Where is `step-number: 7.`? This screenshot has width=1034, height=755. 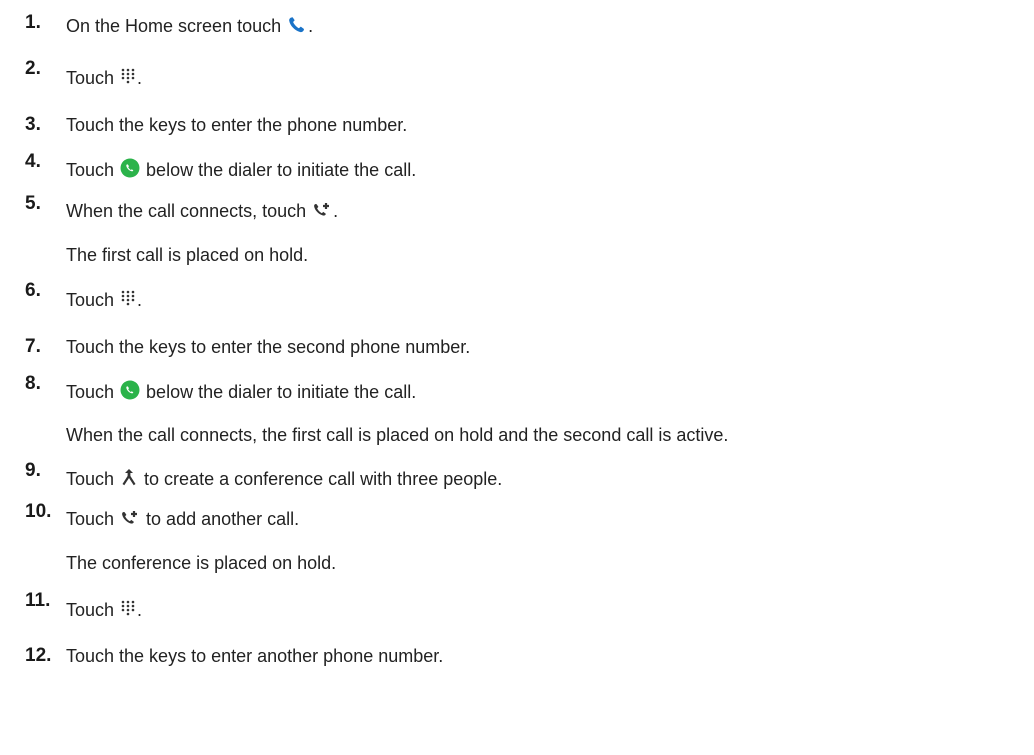
step-number: 7. is located at coordinates (33, 346).